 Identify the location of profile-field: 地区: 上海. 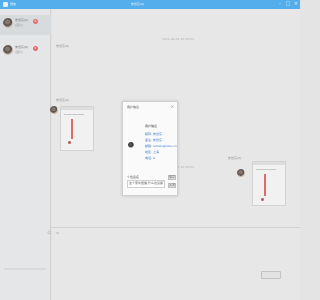
(152, 152).